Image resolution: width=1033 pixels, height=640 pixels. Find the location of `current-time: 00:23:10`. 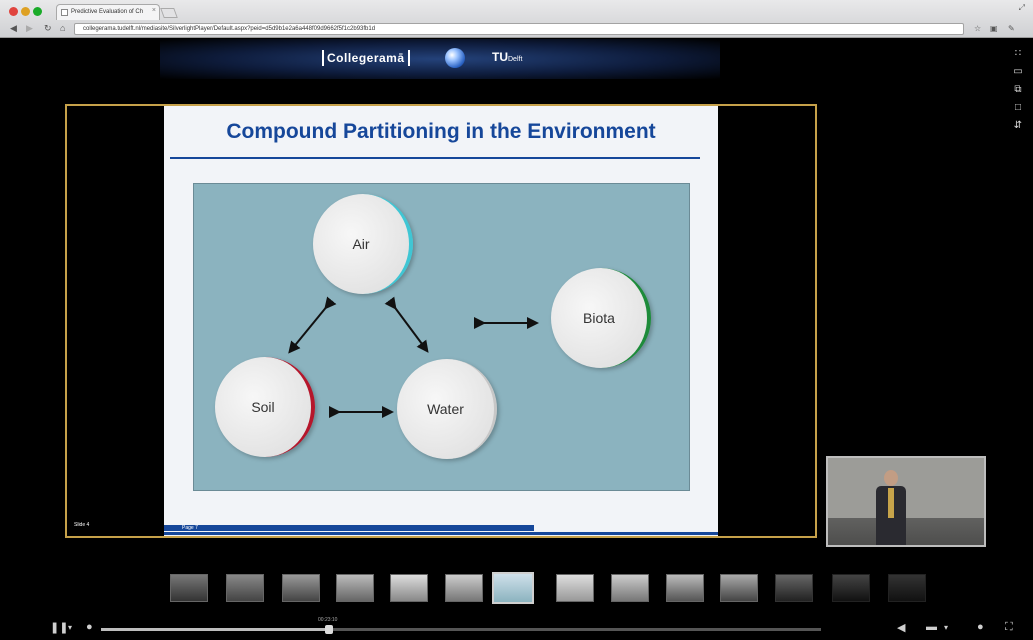

current-time: 00:23:10 is located at coordinates (328, 620).